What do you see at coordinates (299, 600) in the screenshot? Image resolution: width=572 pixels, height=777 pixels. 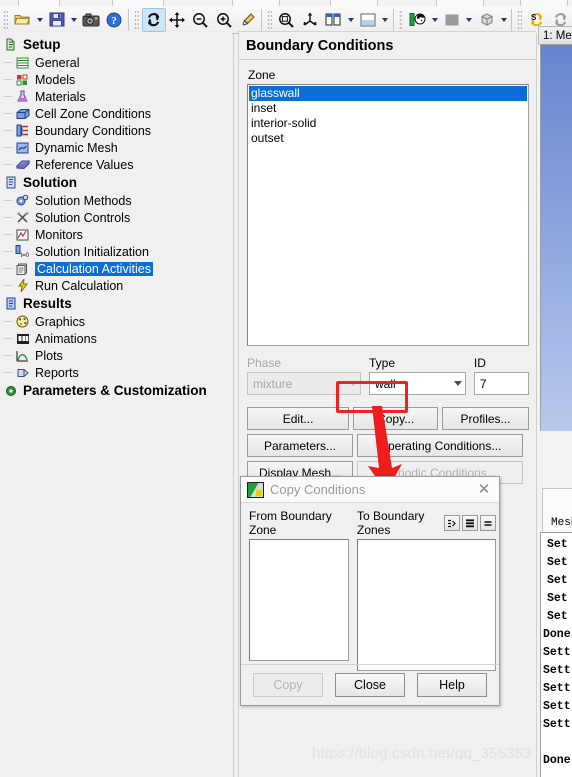 I see `from-boundary-zone-list` at bounding box center [299, 600].